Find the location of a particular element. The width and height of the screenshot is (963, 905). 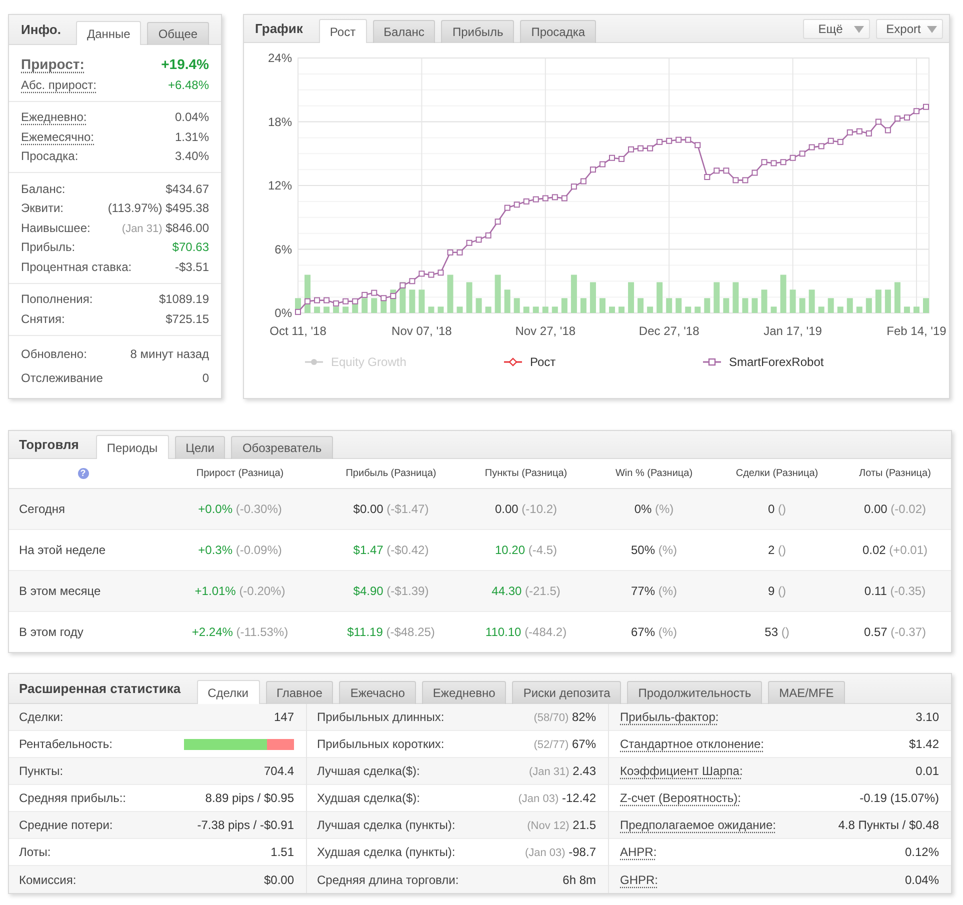

stat-label: Пополнения: is located at coordinates (57, 299).